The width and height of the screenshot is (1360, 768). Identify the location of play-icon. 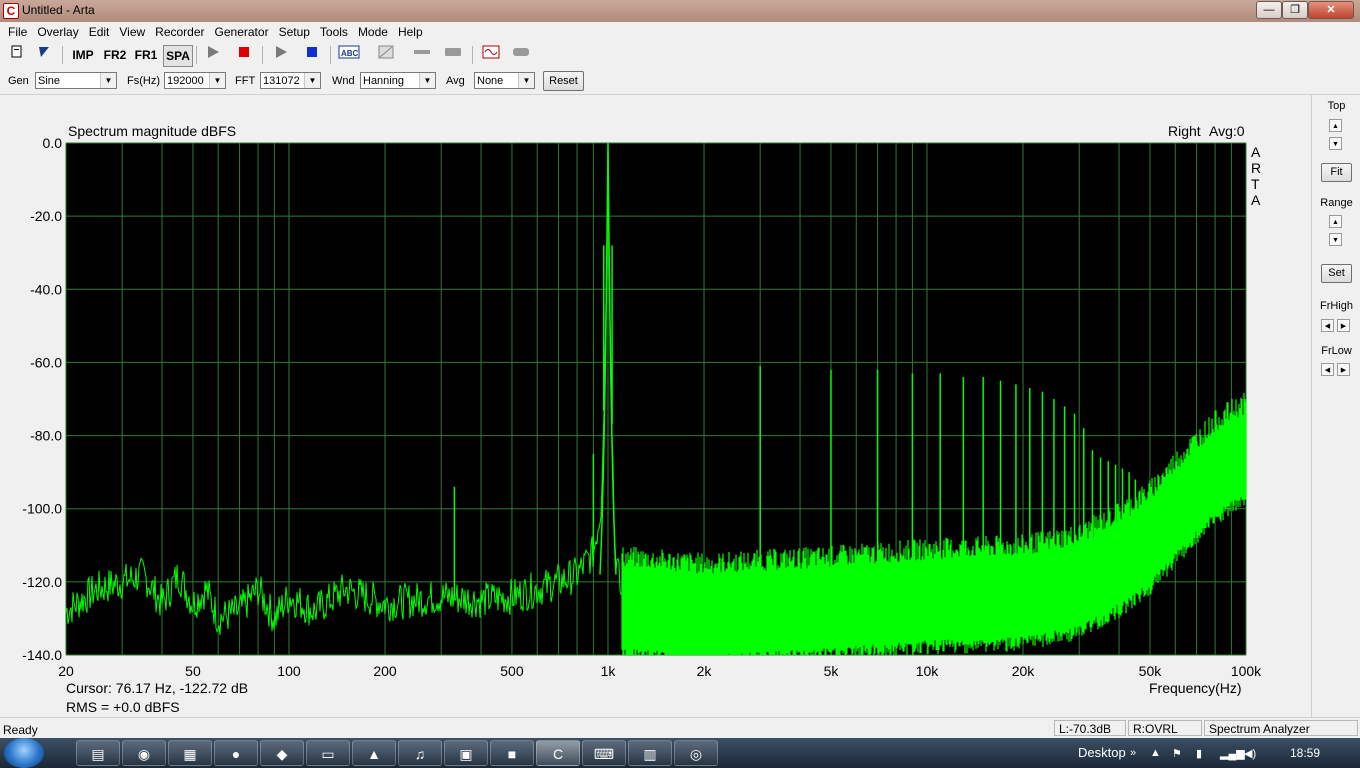
(213, 55).